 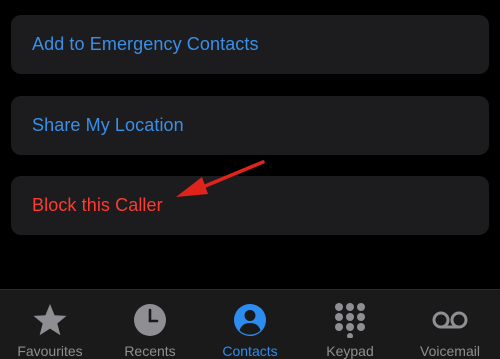 I want to click on keypad-icon, so click(x=350, y=320).